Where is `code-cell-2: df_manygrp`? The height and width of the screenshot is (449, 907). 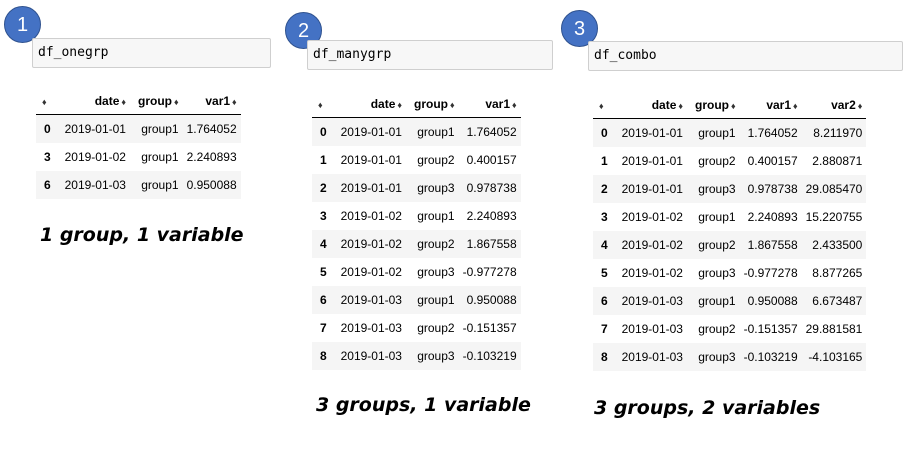 code-cell-2: df_manygrp is located at coordinates (430, 55).